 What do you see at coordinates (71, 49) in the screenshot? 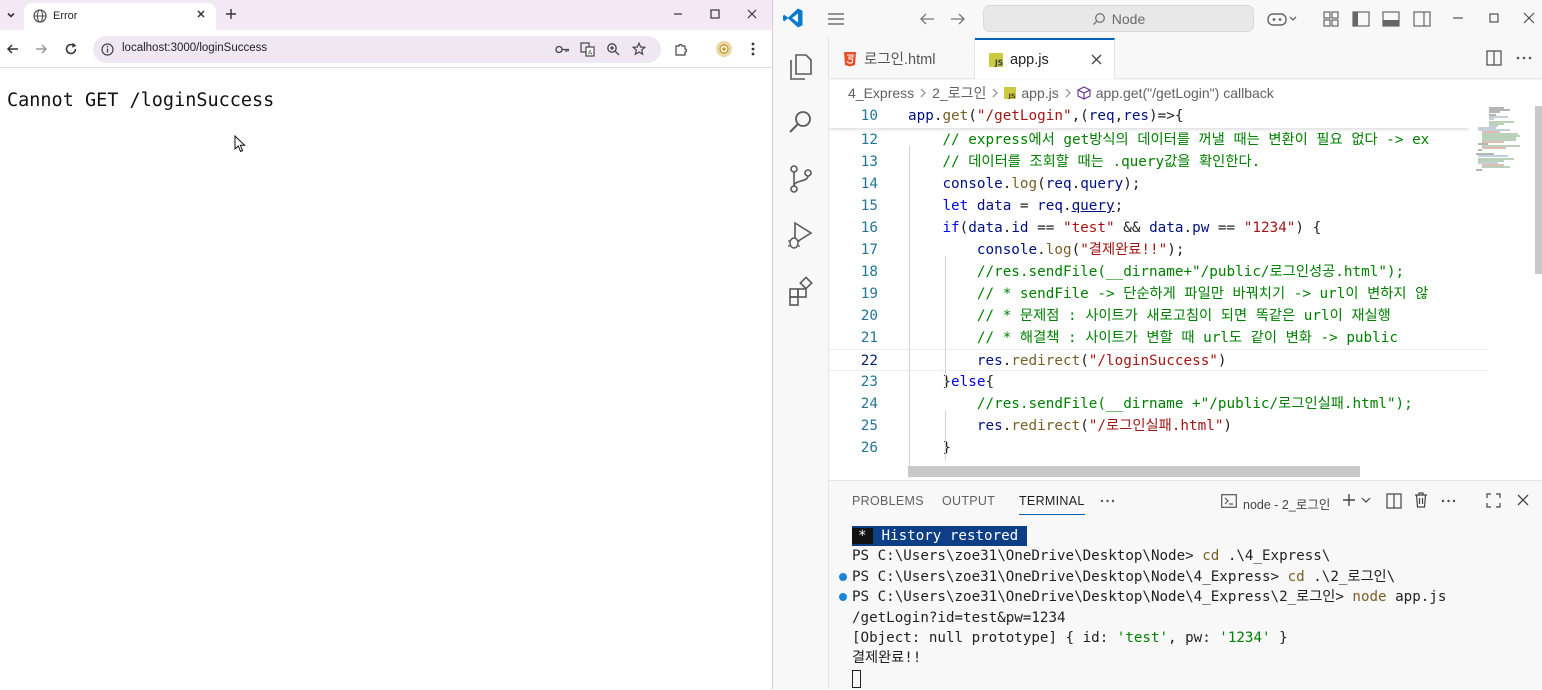
I see `reload-icon` at bounding box center [71, 49].